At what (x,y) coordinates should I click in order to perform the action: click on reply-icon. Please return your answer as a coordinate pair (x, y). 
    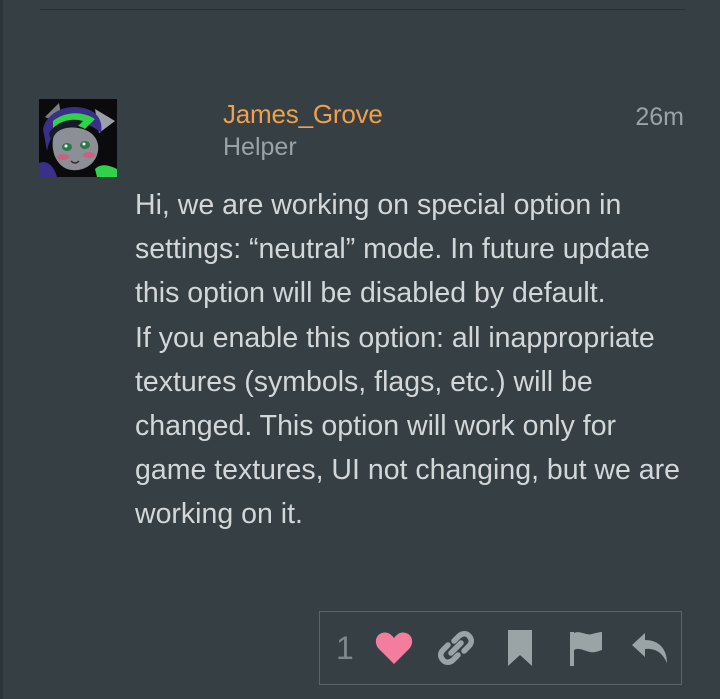
    Looking at the image, I should click on (649, 648).